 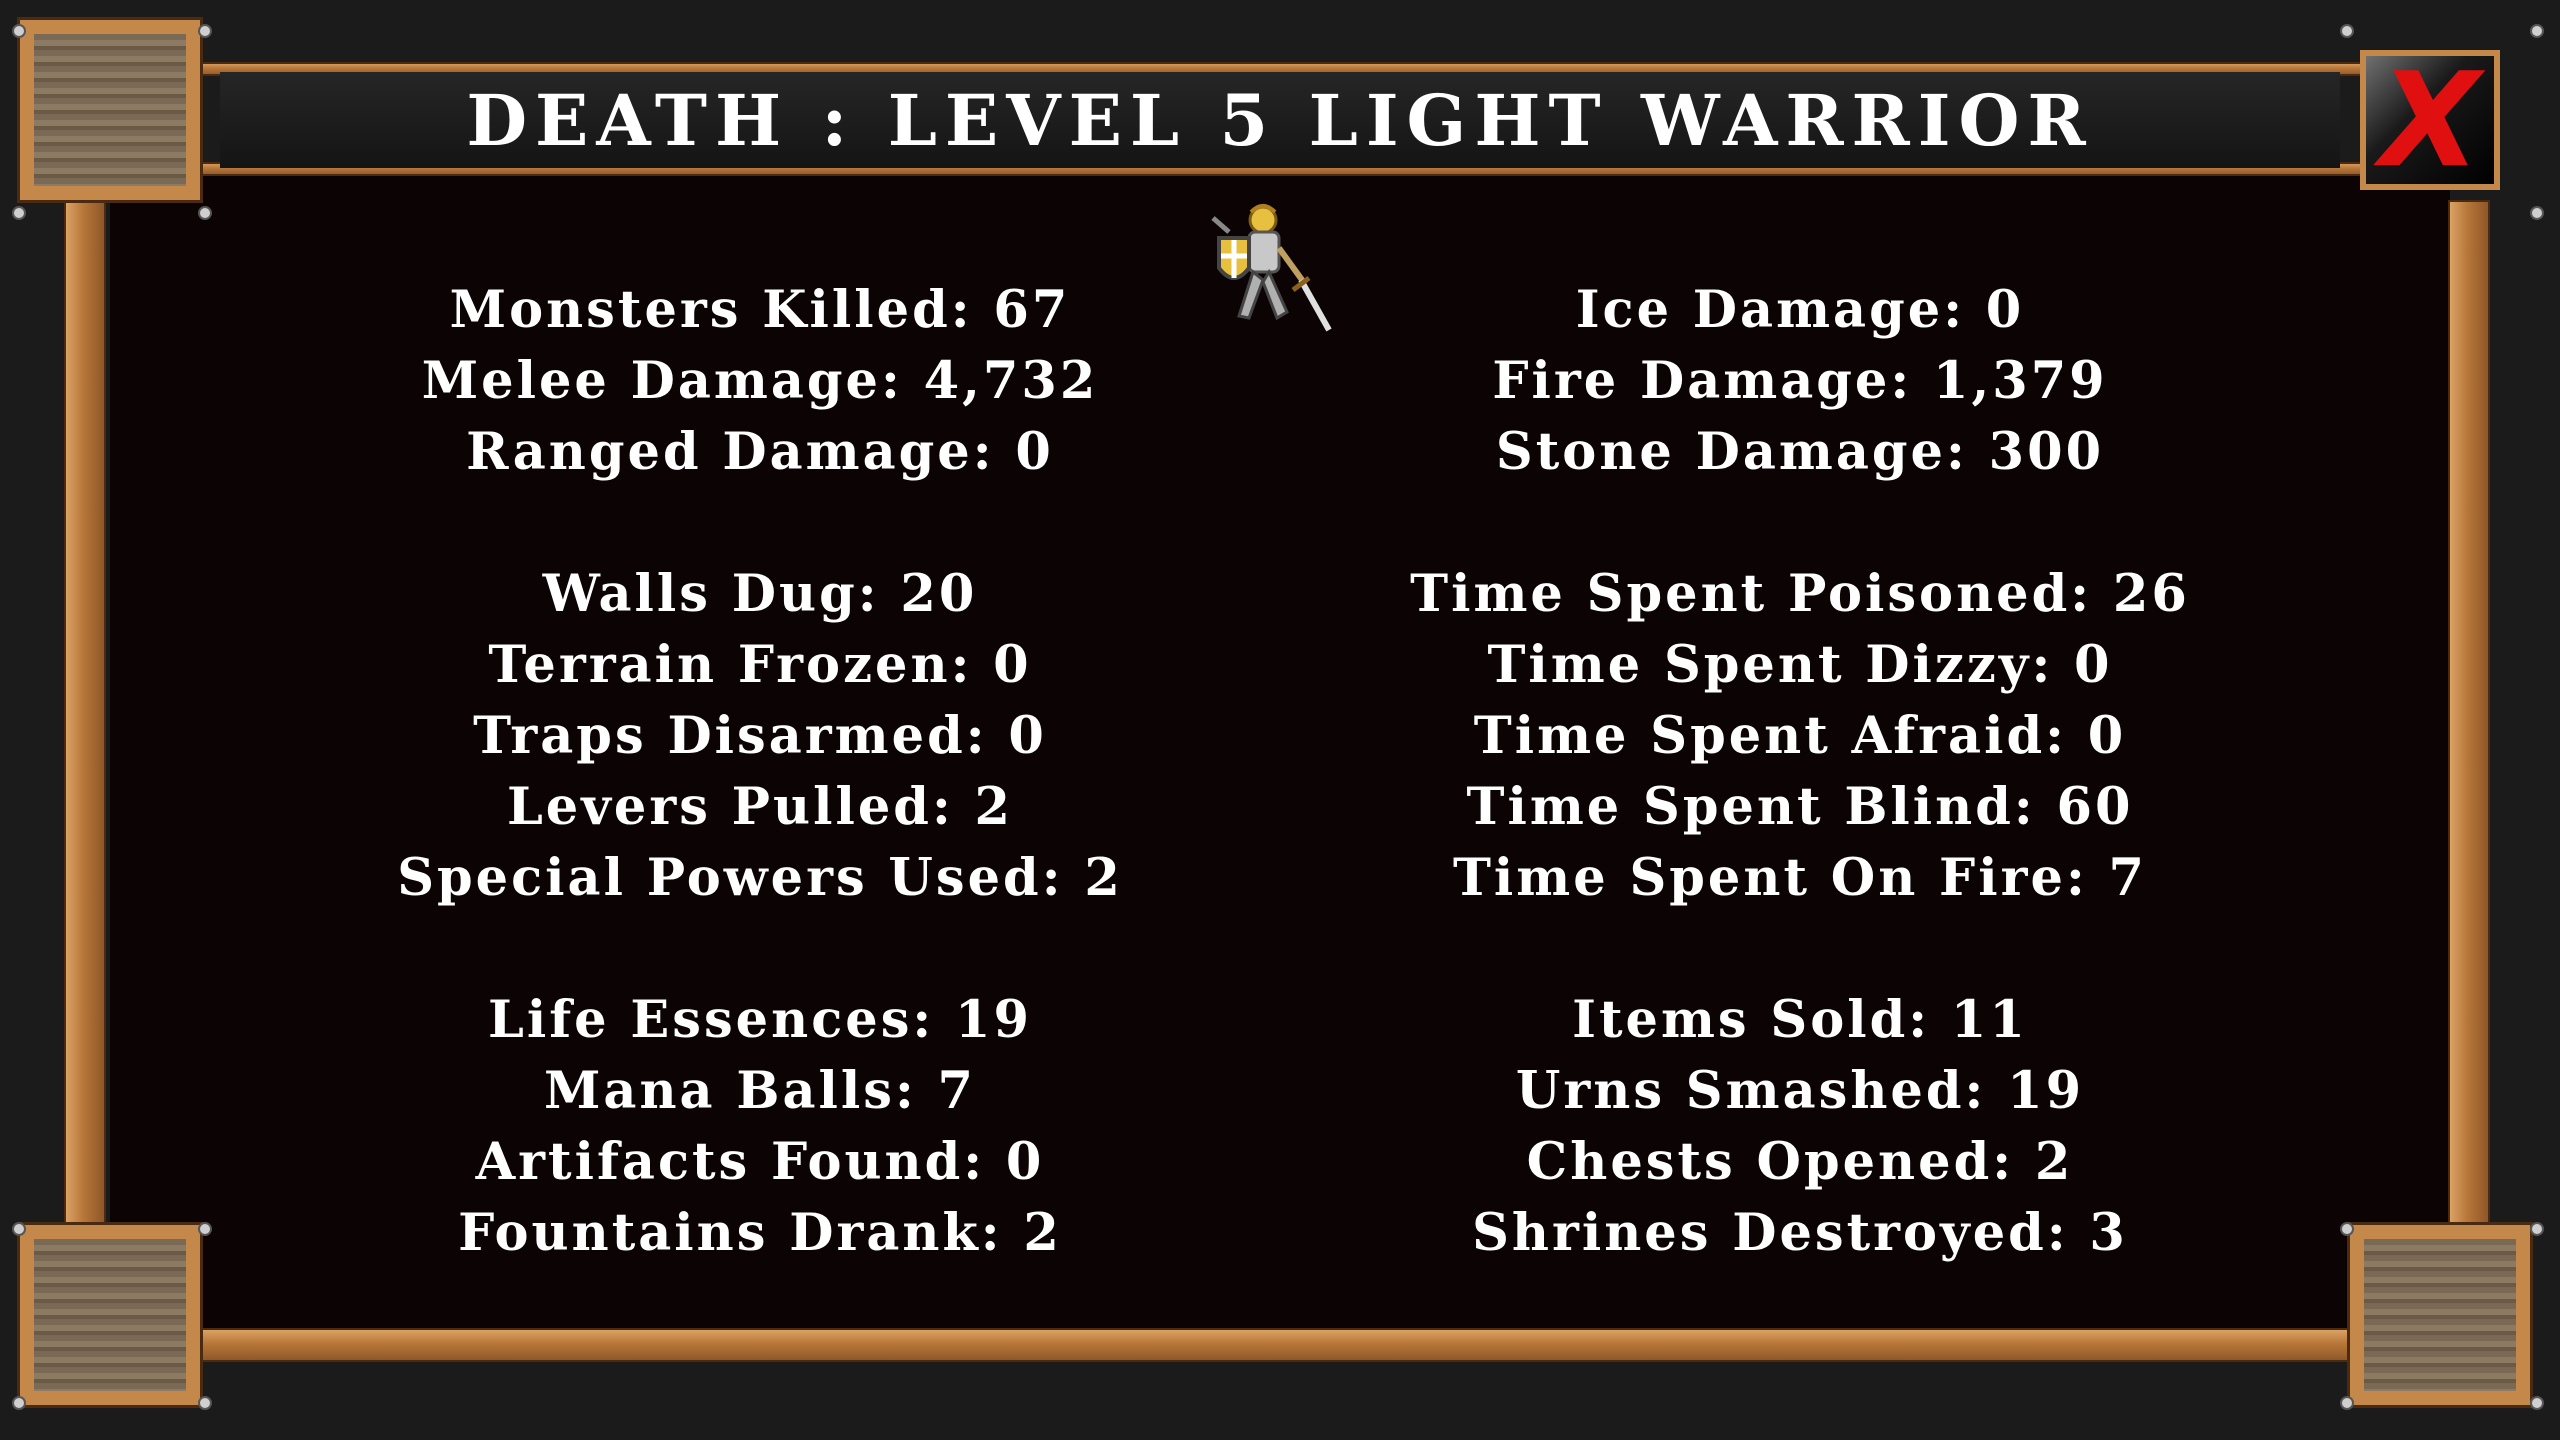 I want to click on stat-label: Mana Balls, so click(x=719, y=1091).